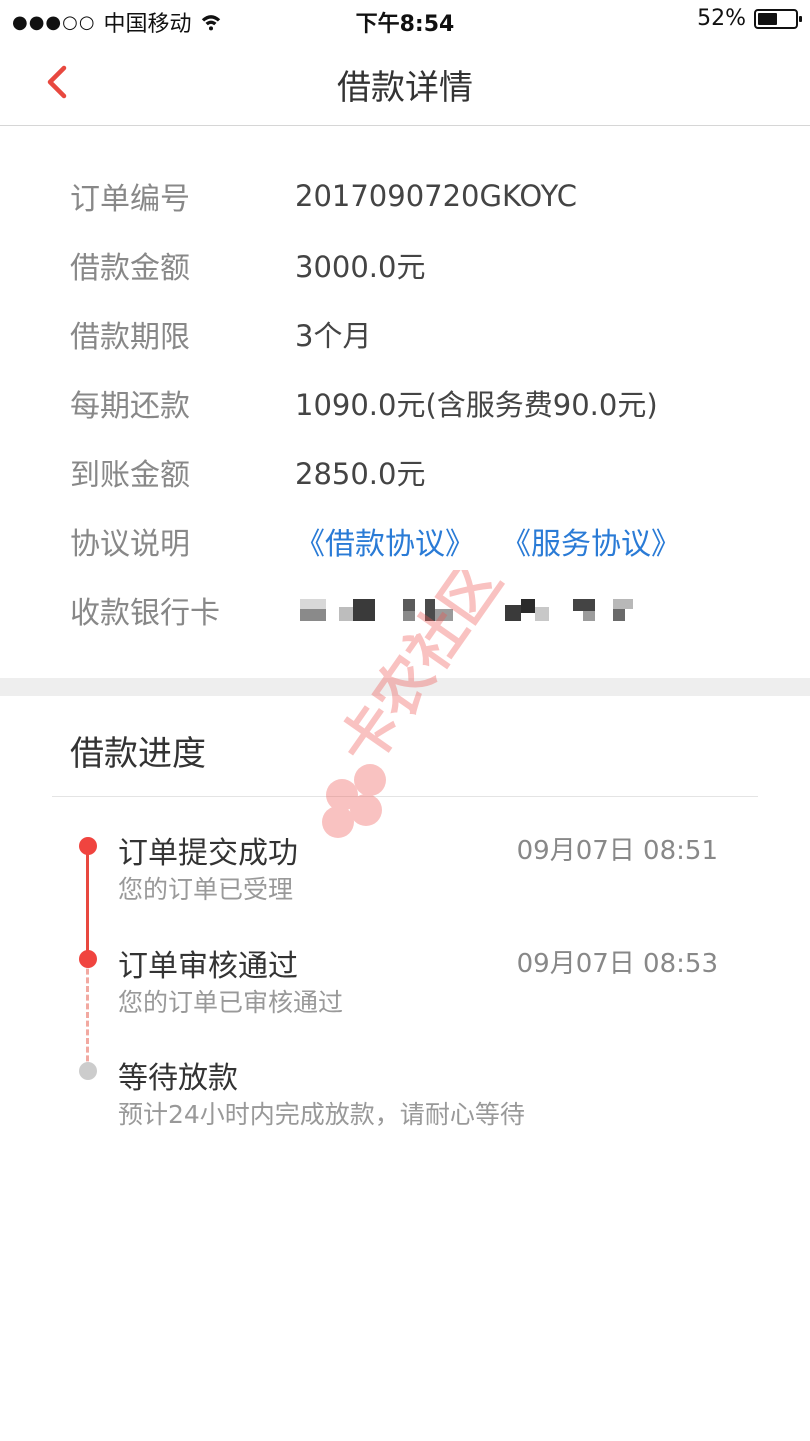 This screenshot has width=810, height=1441. Describe the element at coordinates (138, 754) in the screenshot. I see `progress-title: 借款进度` at that location.